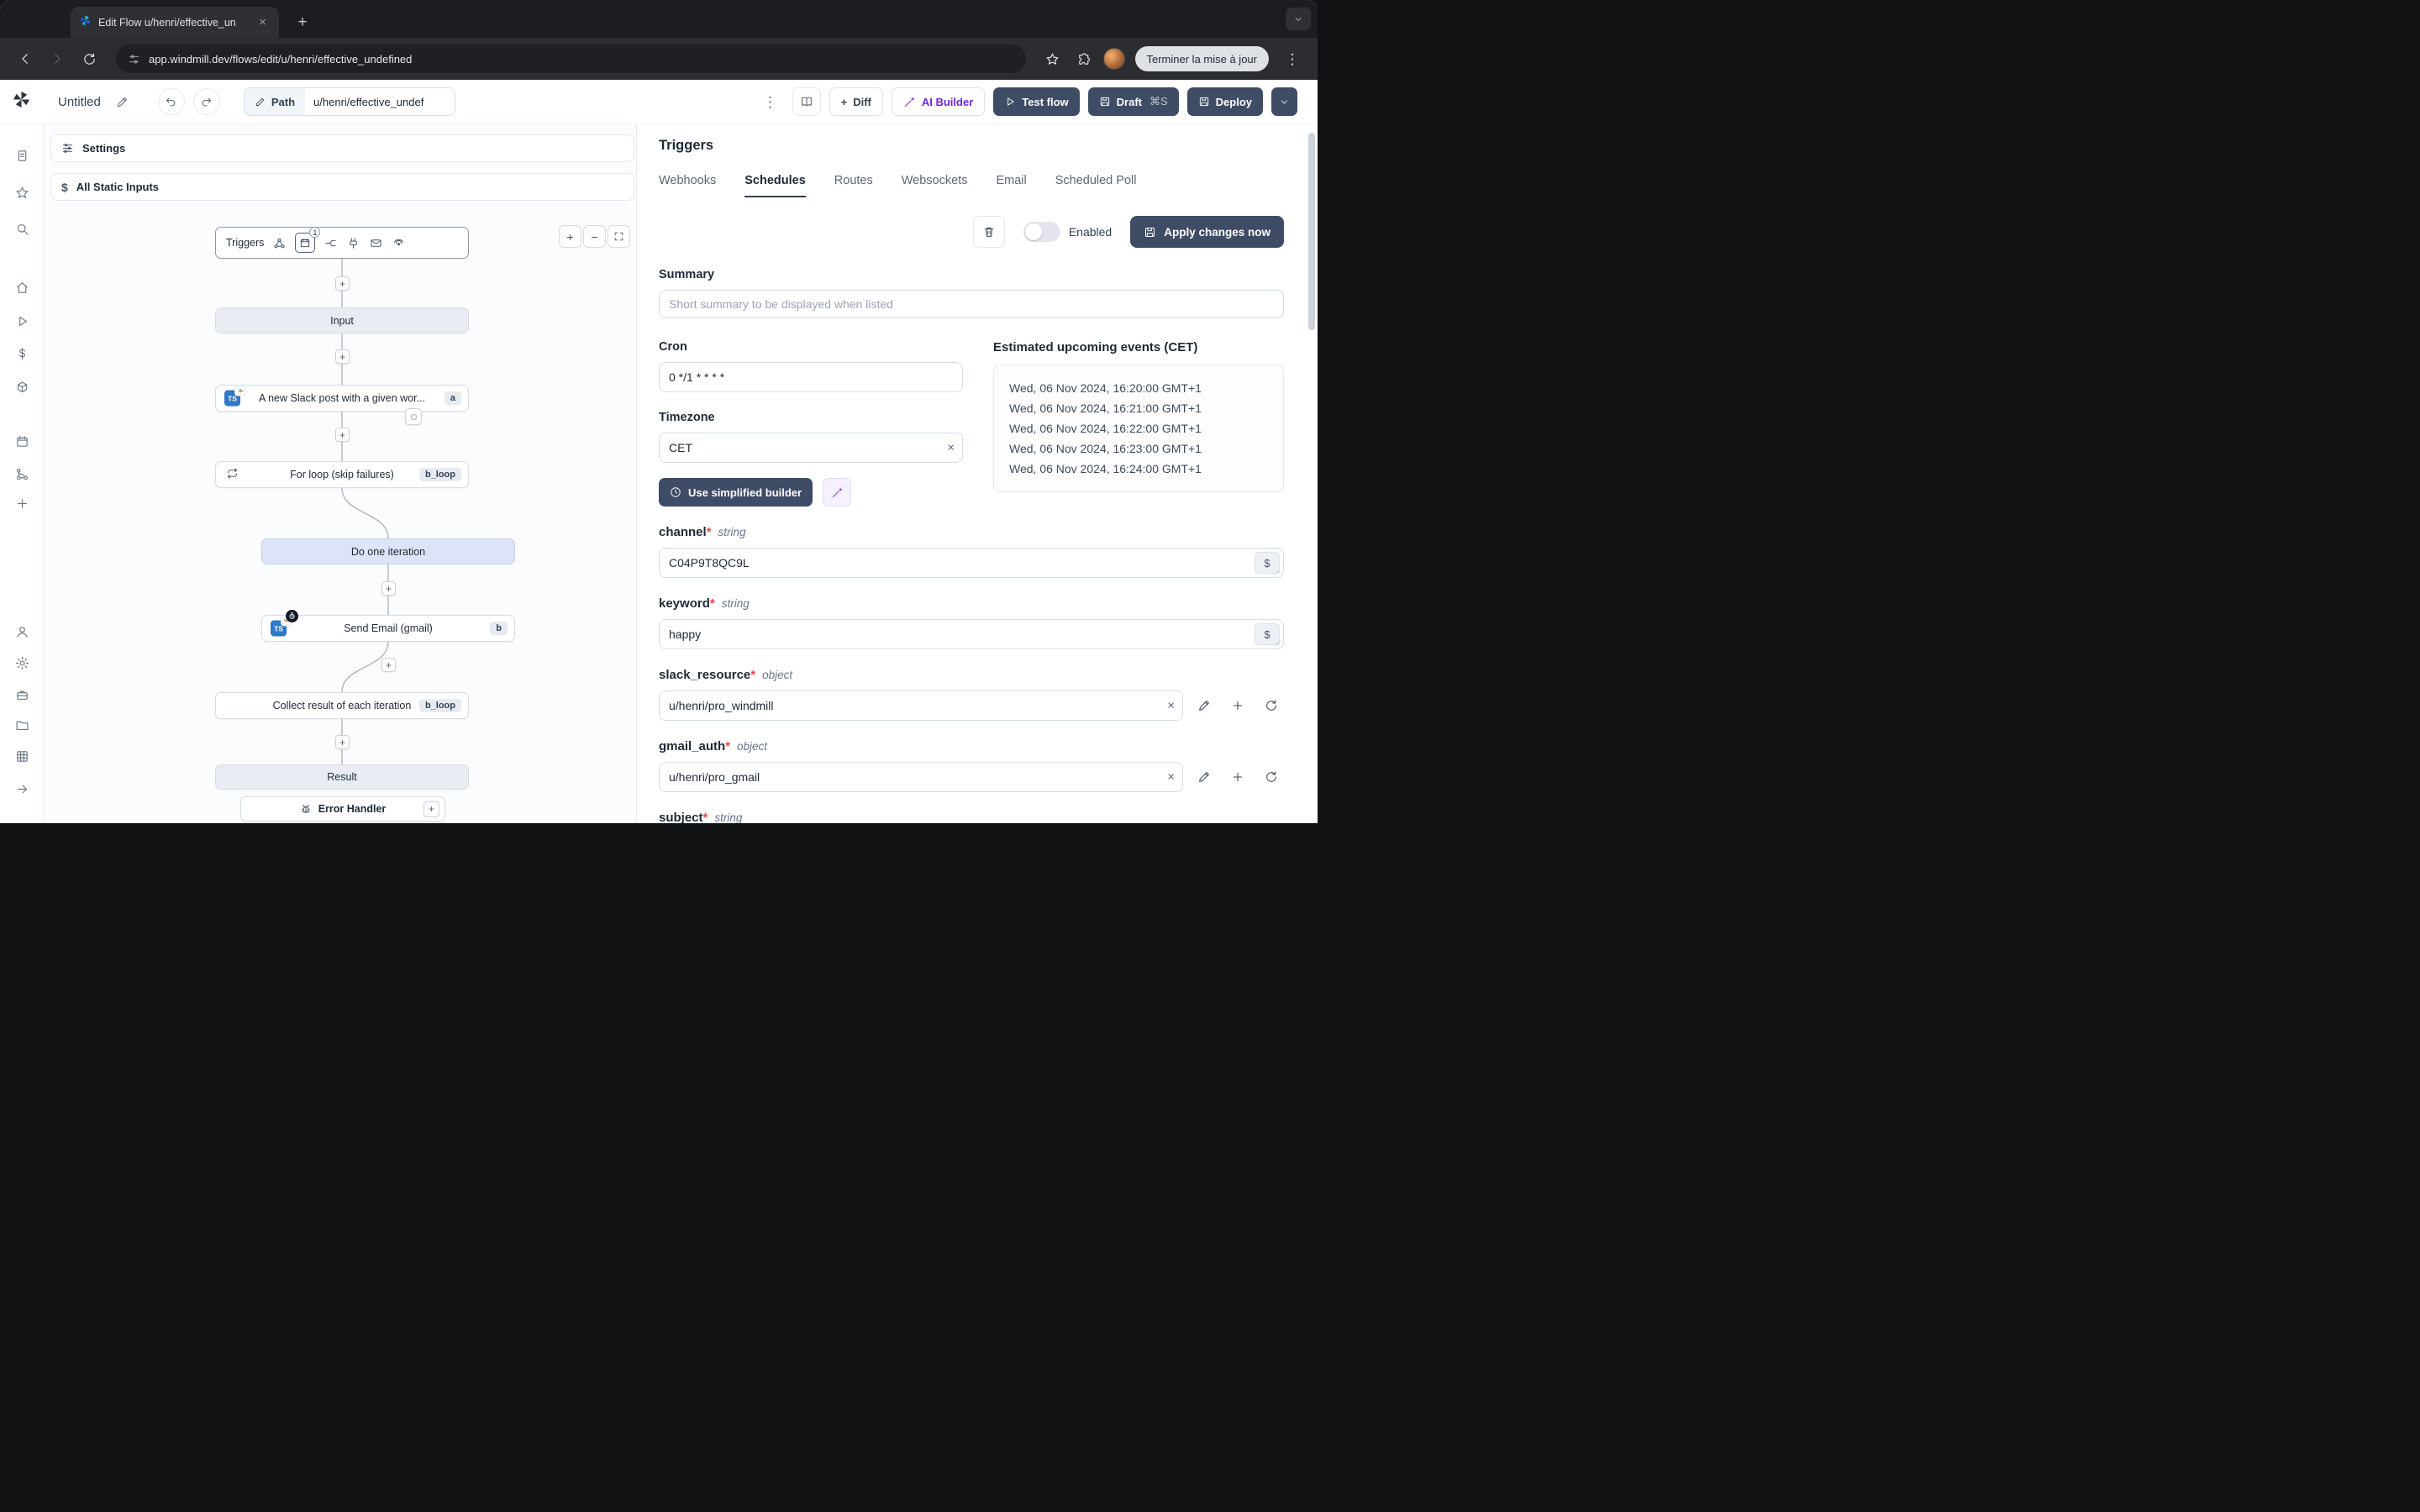 This screenshot has height=1512, width=2420. I want to click on tab-close-icon: ×, so click(263, 22).